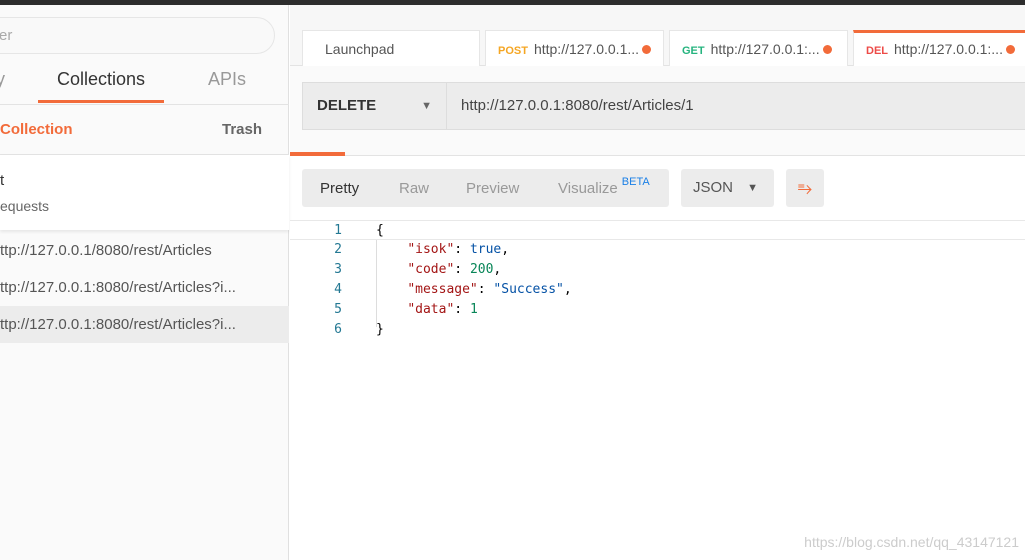  Describe the element at coordinates (513, 51) in the screenshot. I see `method-badge: POST` at that location.